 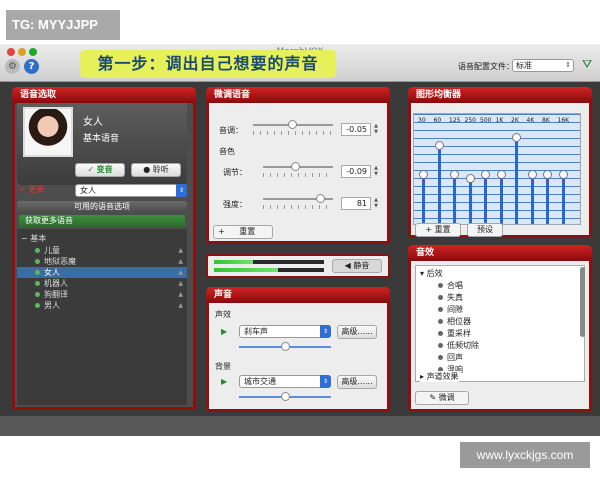 I want to click on effect-volume-knob, so click(x=285, y=346).